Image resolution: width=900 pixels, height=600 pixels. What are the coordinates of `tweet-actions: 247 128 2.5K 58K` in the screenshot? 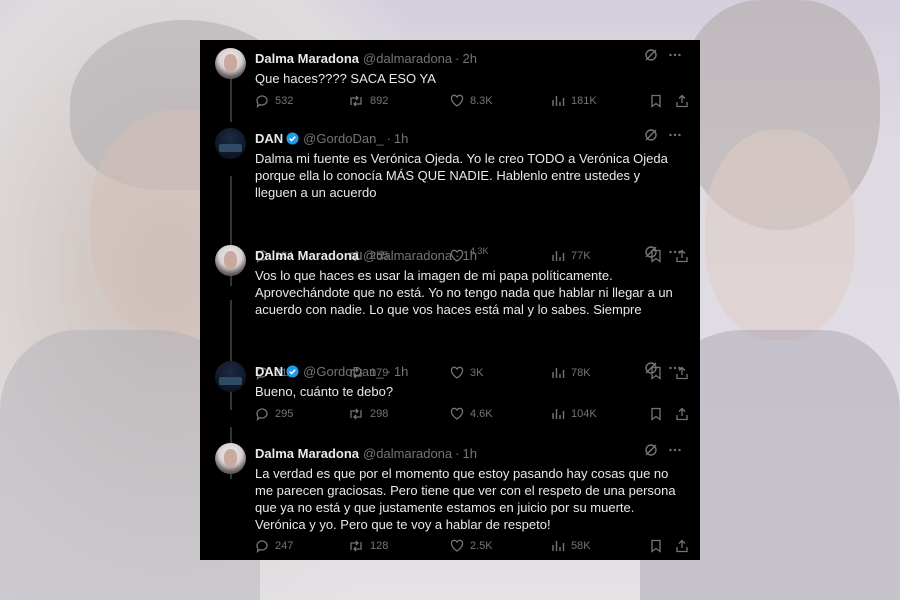 It's located at (472, 547).